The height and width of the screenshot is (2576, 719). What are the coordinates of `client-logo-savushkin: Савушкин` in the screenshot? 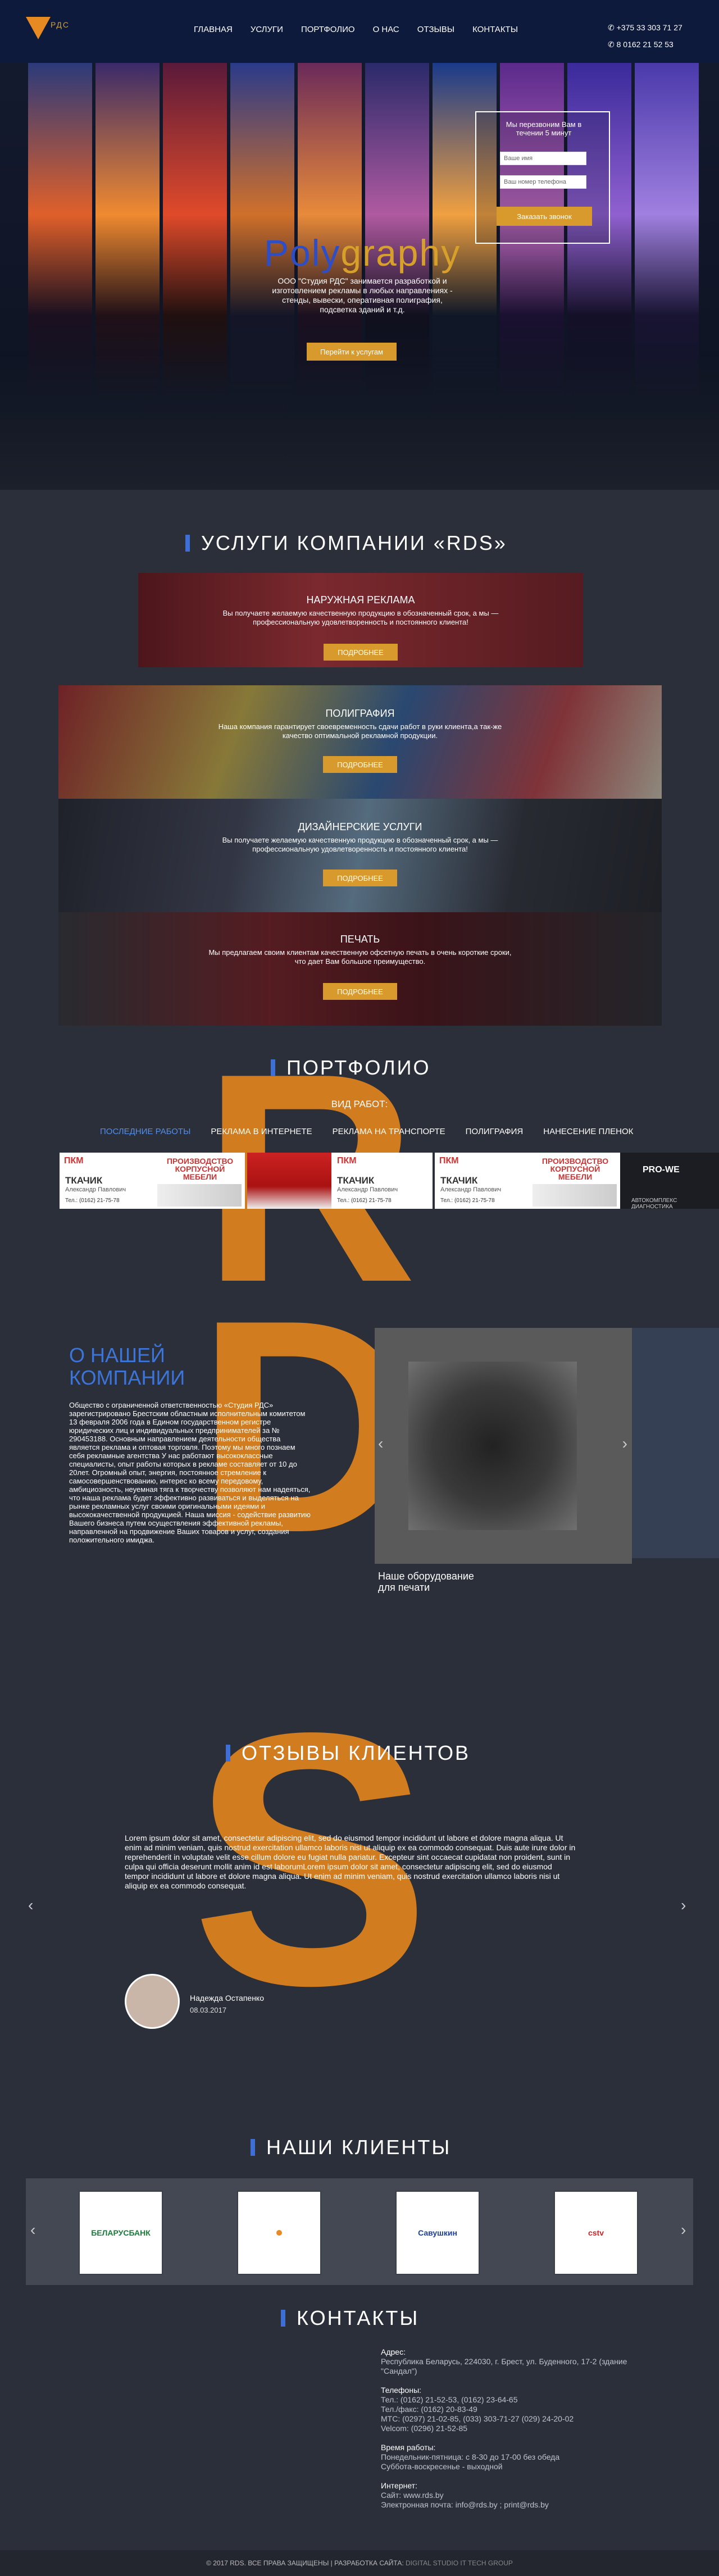 It's located at (438, 2233).